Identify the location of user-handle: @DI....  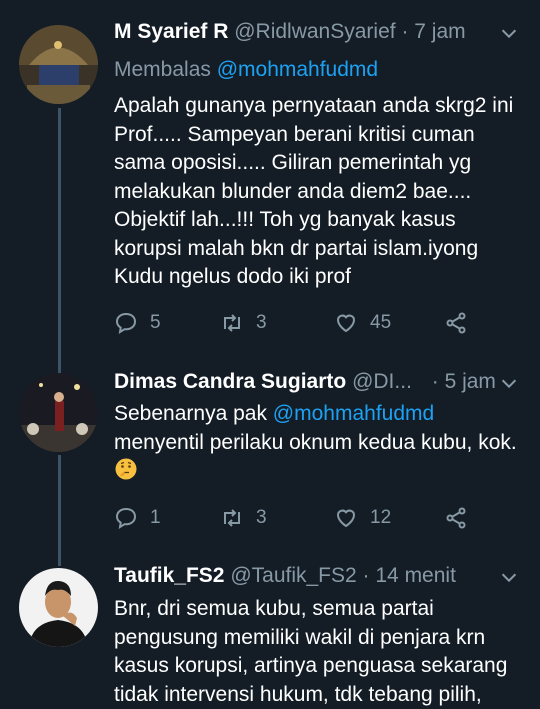
(382, 381).